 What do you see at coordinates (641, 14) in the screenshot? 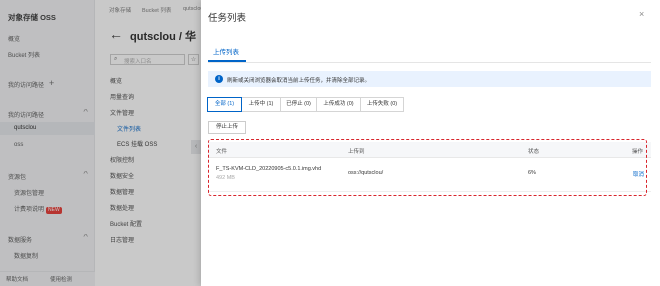
I see `close-icon: ×` at bounding box center [641, 14].